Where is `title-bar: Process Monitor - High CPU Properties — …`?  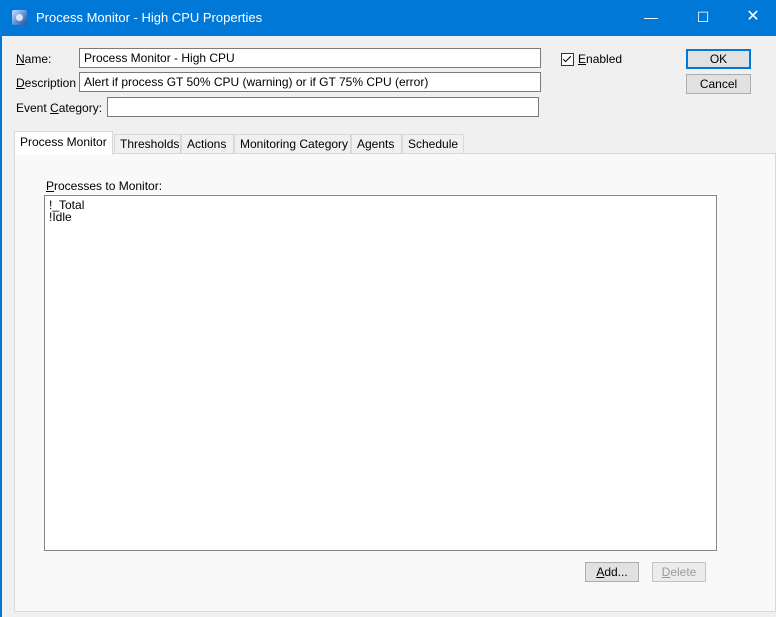
title-bar: Process Monitor - High CPU Properties — … is located at coordinates (388, 18).